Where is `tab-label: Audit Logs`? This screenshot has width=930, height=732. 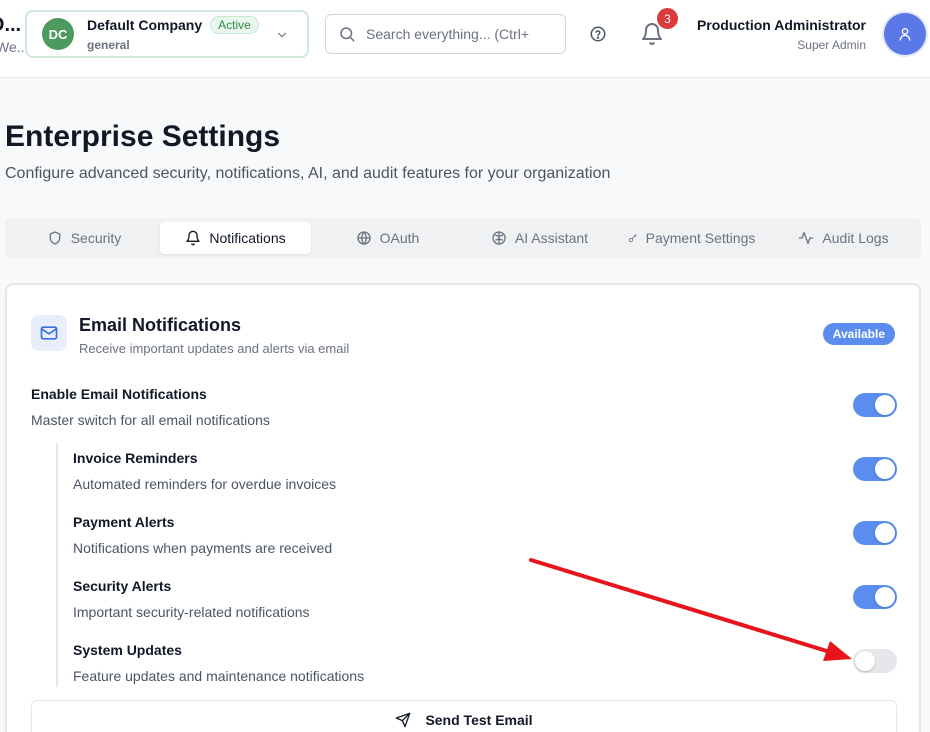
tab-label: Audit Logs is located at coordinates (855, 238).